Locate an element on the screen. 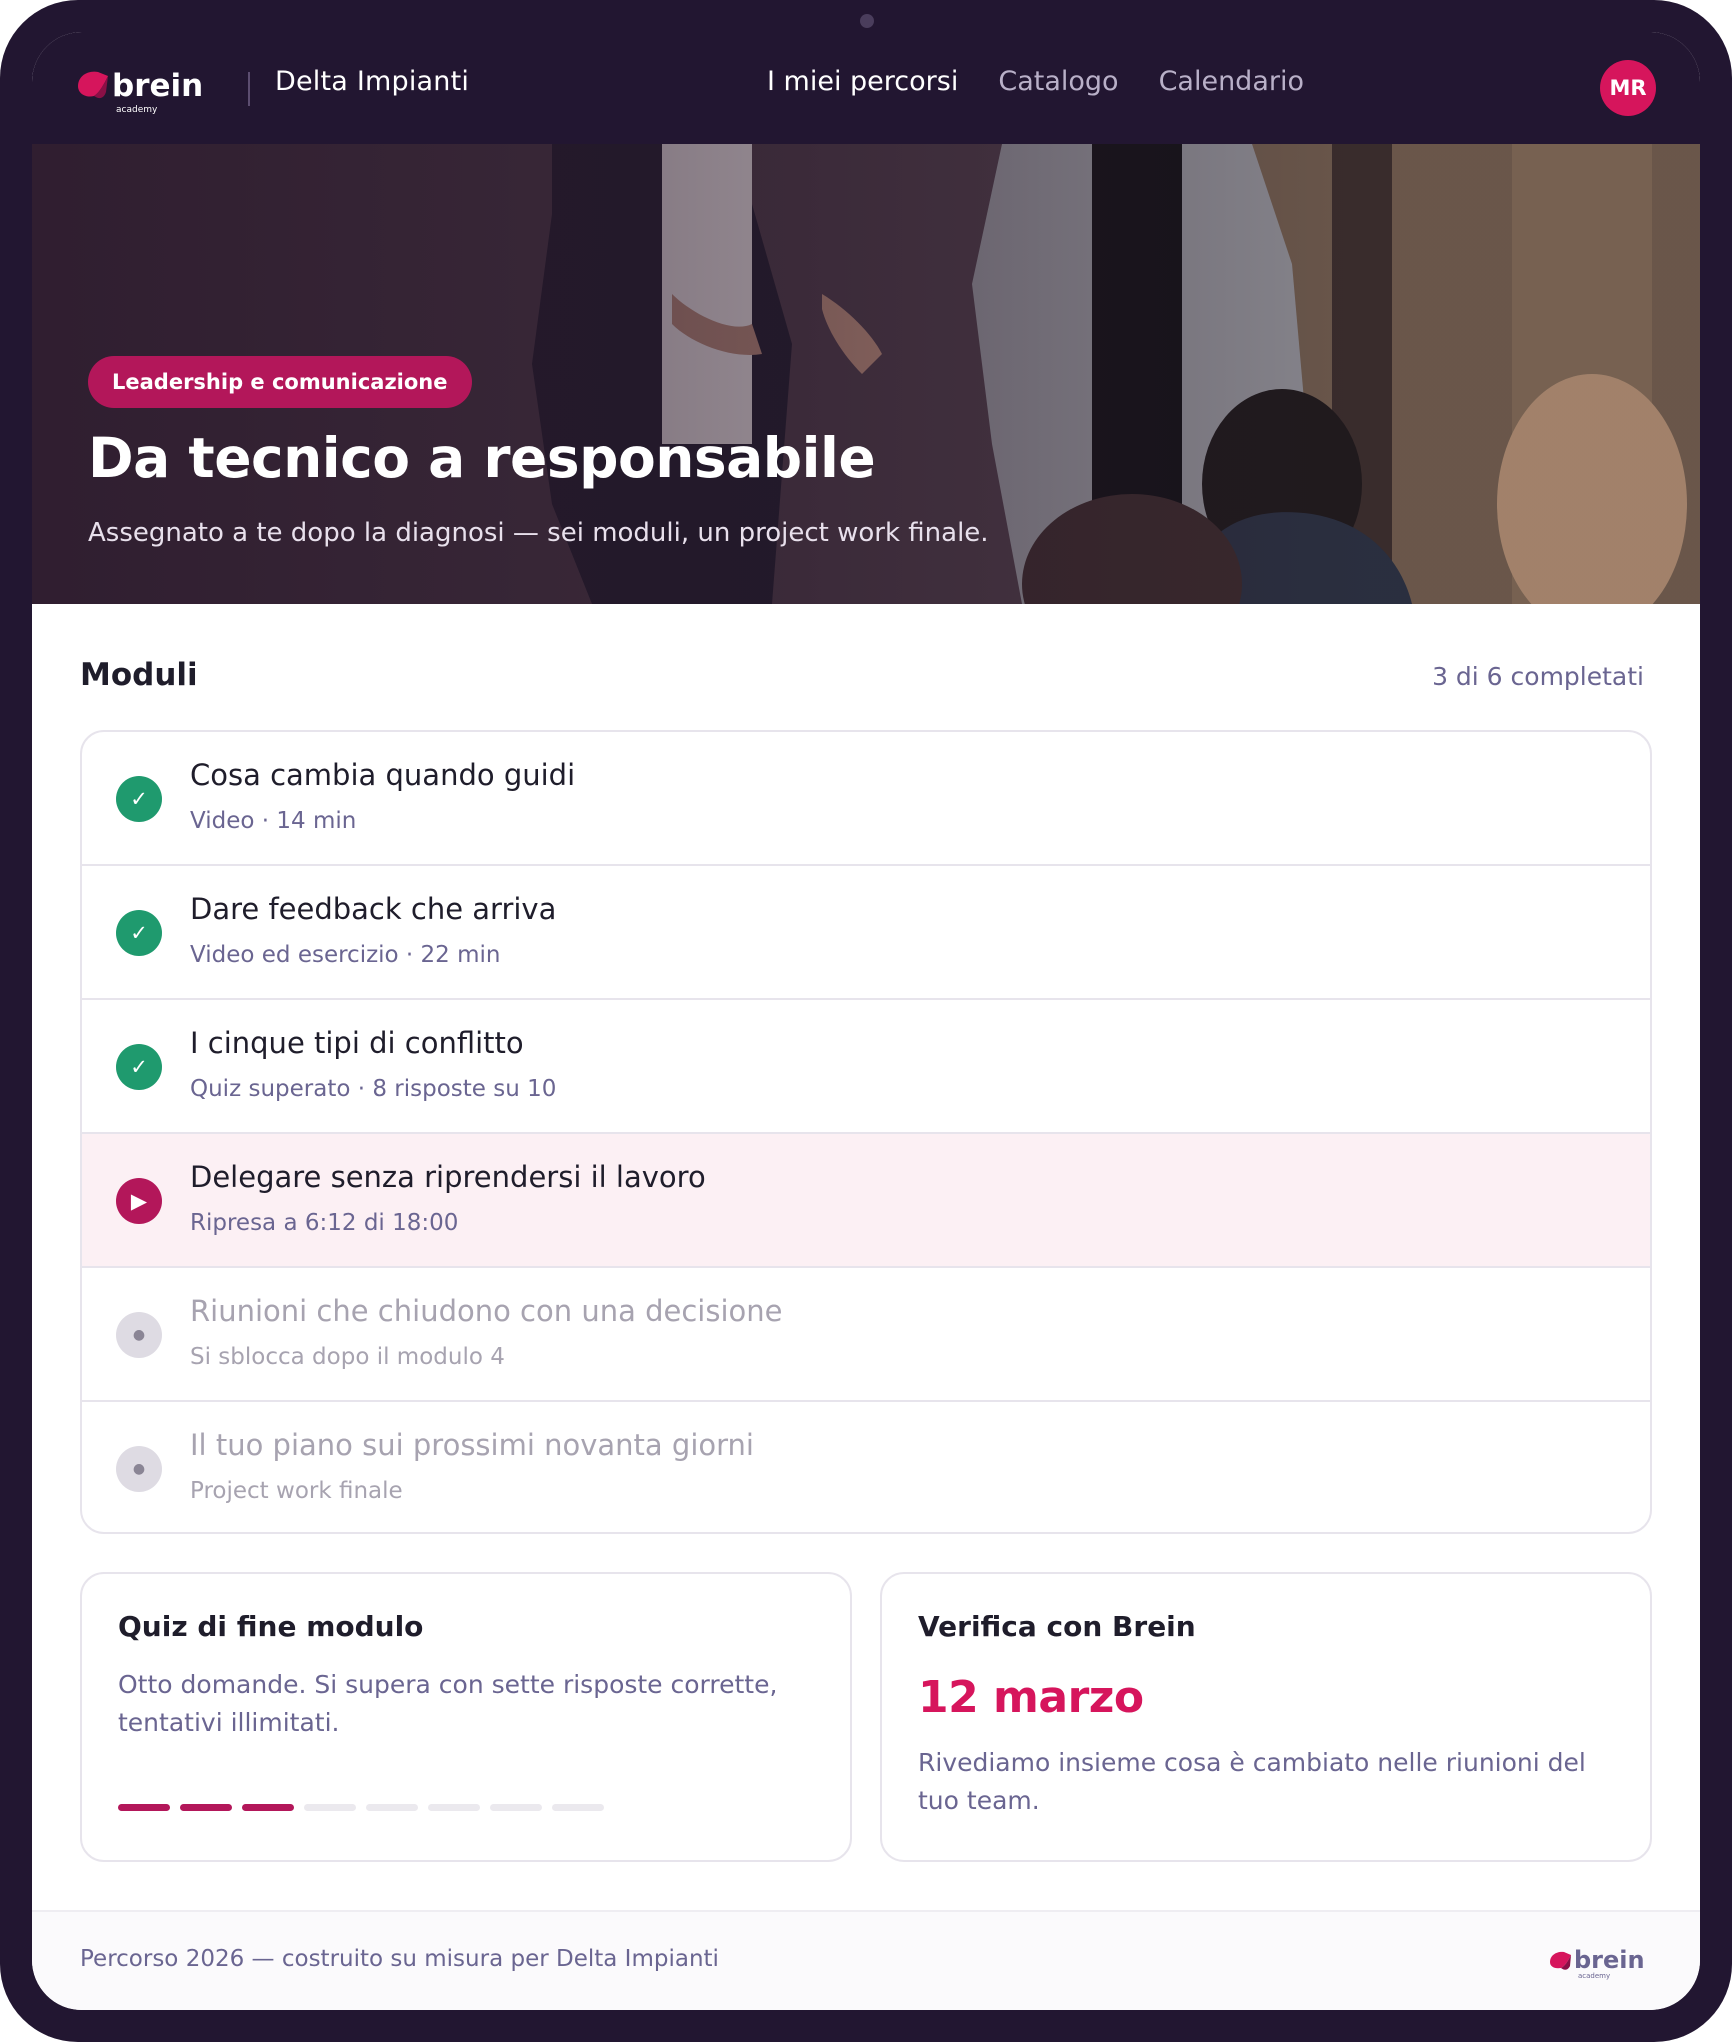 The width and height of the screenshot is (1732, 2042). quiz-card-title: Quiz di fine modulo is located at coordinates (271, 1626).